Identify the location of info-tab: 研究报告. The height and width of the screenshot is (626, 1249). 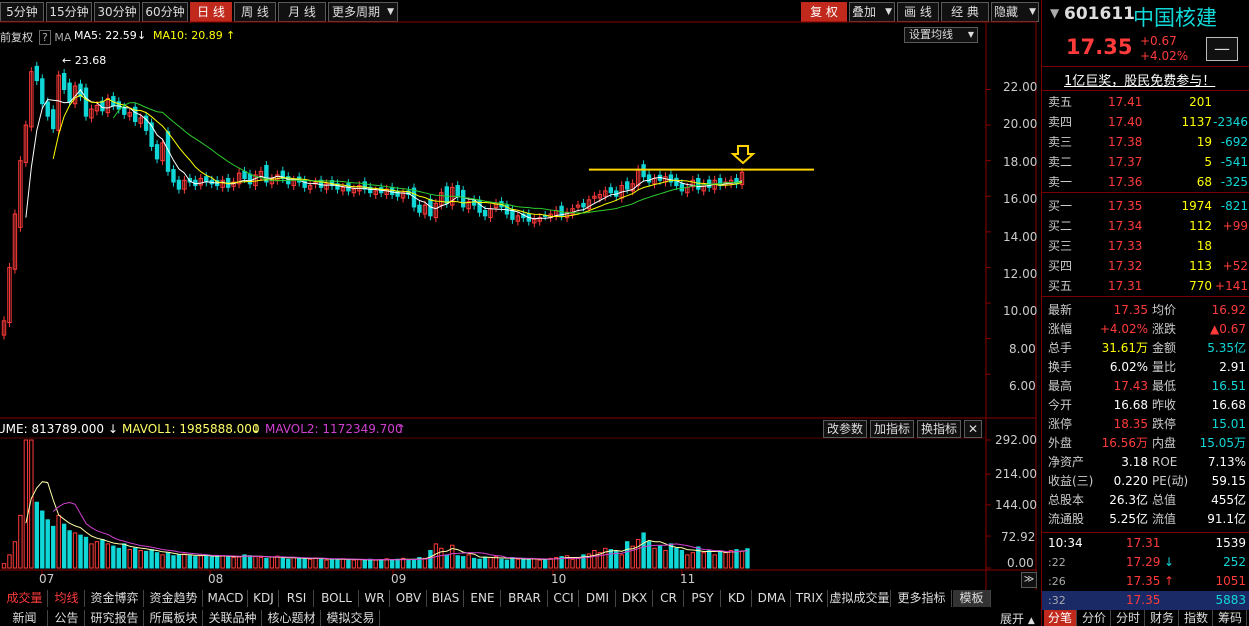
(115, 618).